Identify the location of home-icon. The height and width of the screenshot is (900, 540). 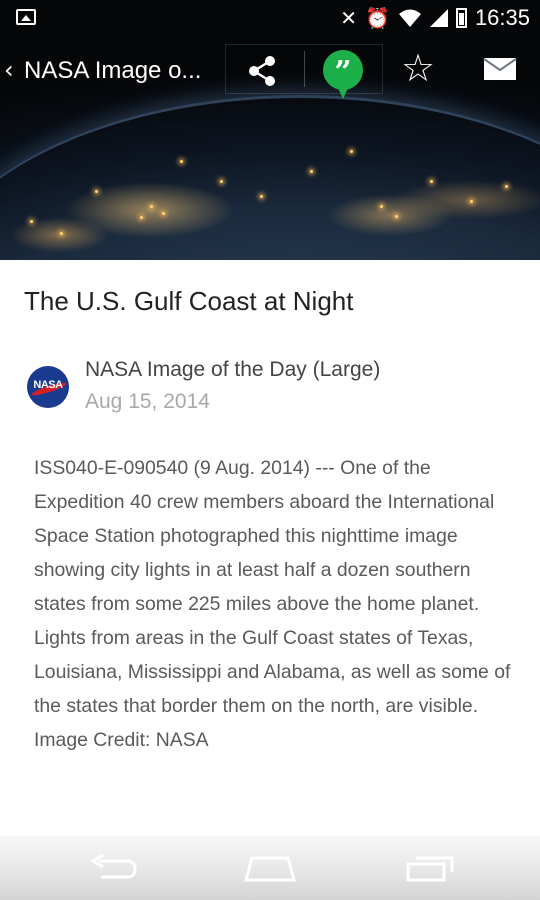
(270, 868).